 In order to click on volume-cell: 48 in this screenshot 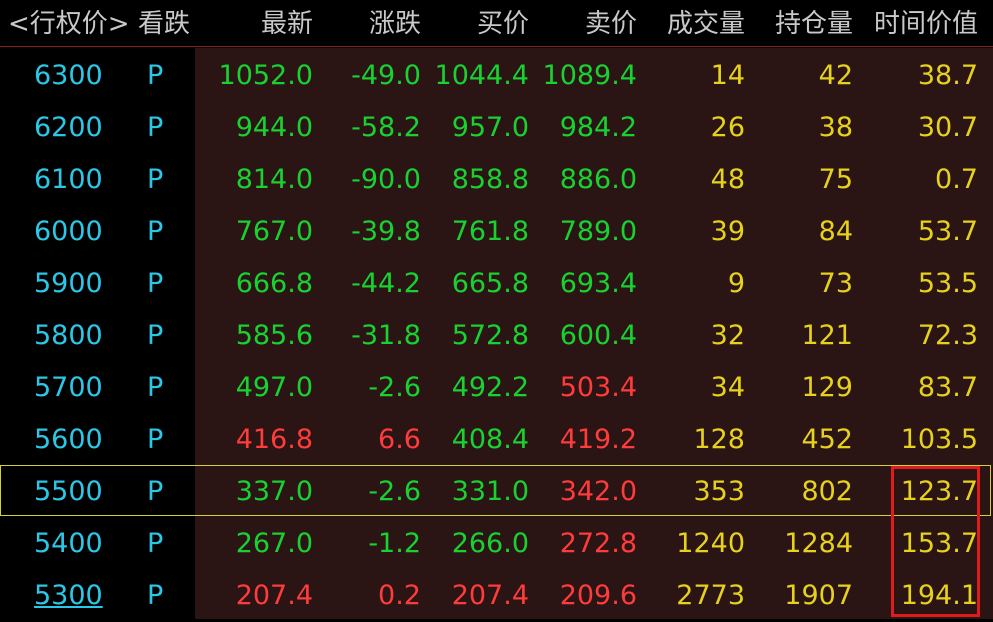, I will do `click(727, 179)`.